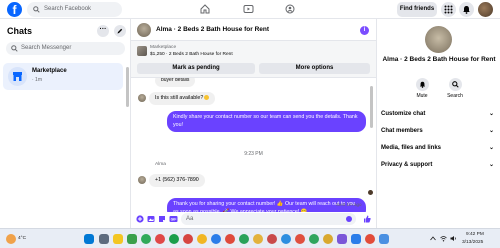 The height and width of the screenshot is (248, 500). Describe the element at coordinates (46, 48) in the screenshot. I see `messenger-search-placeholder: Search Messenger` at that location.